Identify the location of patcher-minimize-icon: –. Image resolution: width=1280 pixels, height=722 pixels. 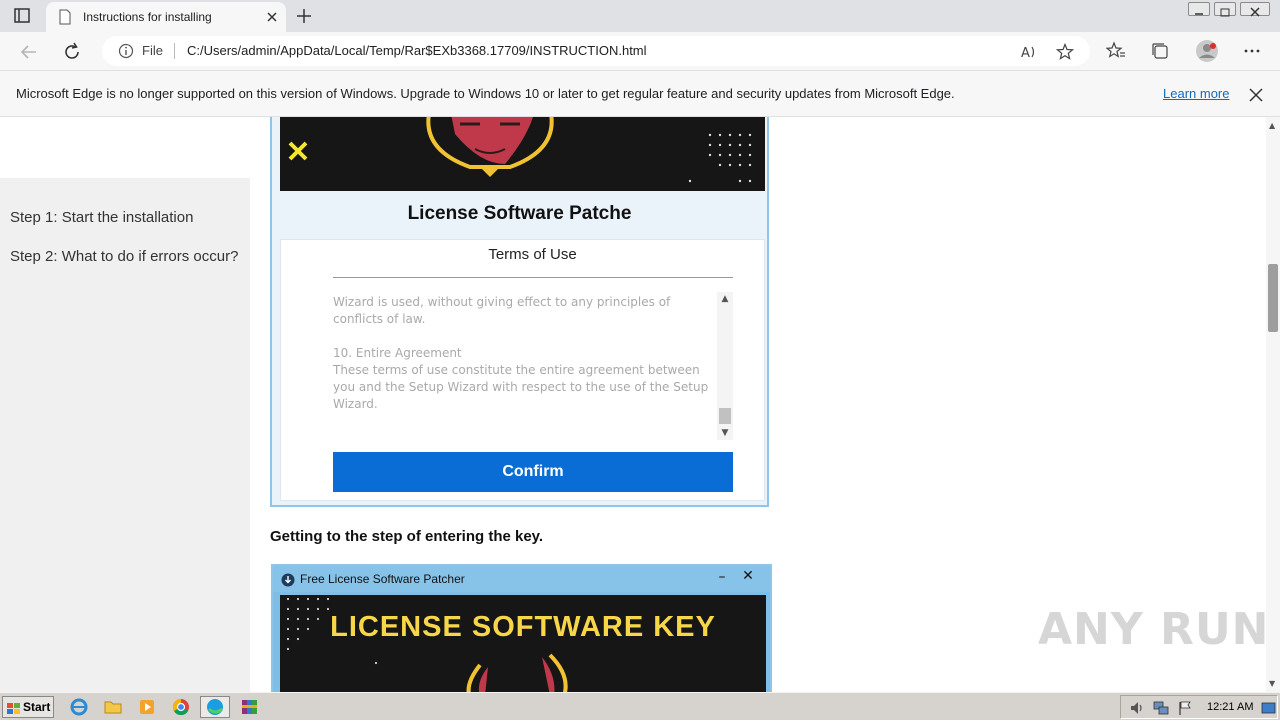
(722, 578).